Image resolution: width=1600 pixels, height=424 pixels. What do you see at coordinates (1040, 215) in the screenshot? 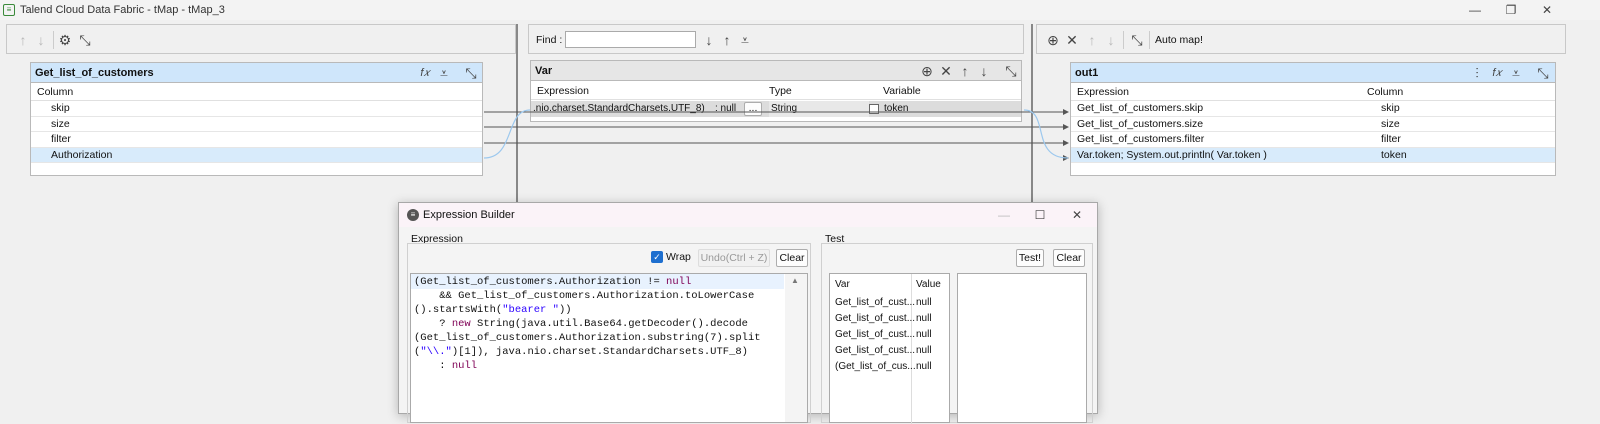
I see `maximize-icon: ☐` at bounding box center [1040, 215].